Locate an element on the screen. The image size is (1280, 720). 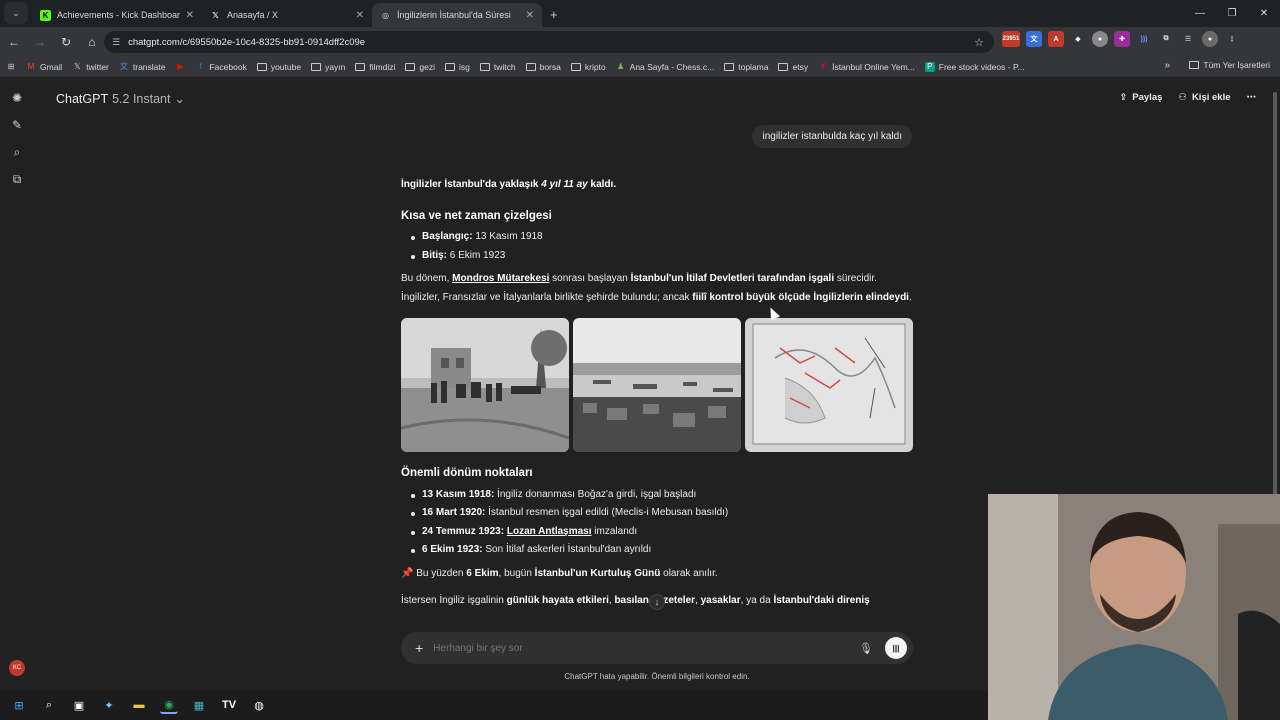
microphone-icon: 🎙 is located at coordinates (866, 648).